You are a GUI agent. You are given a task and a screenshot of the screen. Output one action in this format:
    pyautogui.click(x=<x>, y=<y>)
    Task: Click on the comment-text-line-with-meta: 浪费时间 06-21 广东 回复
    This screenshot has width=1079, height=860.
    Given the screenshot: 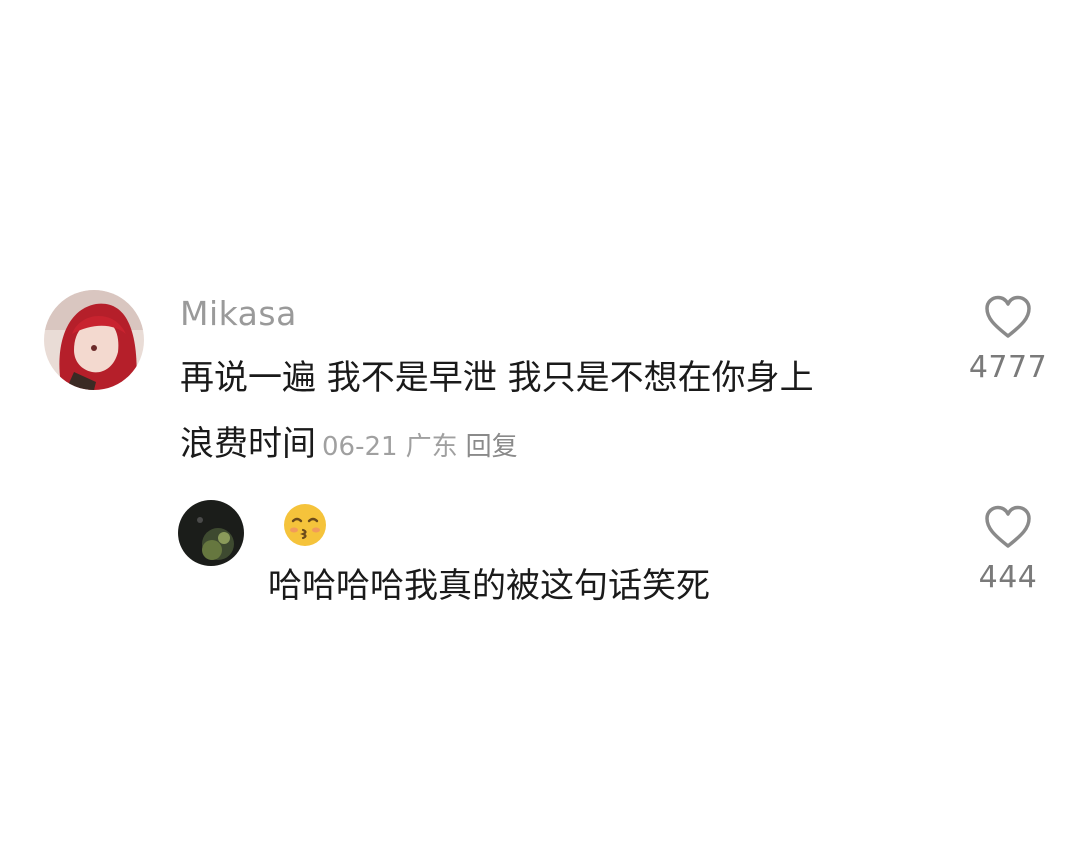 What is the action you would take?
    pyautogui.click(x=560, y=445)
    